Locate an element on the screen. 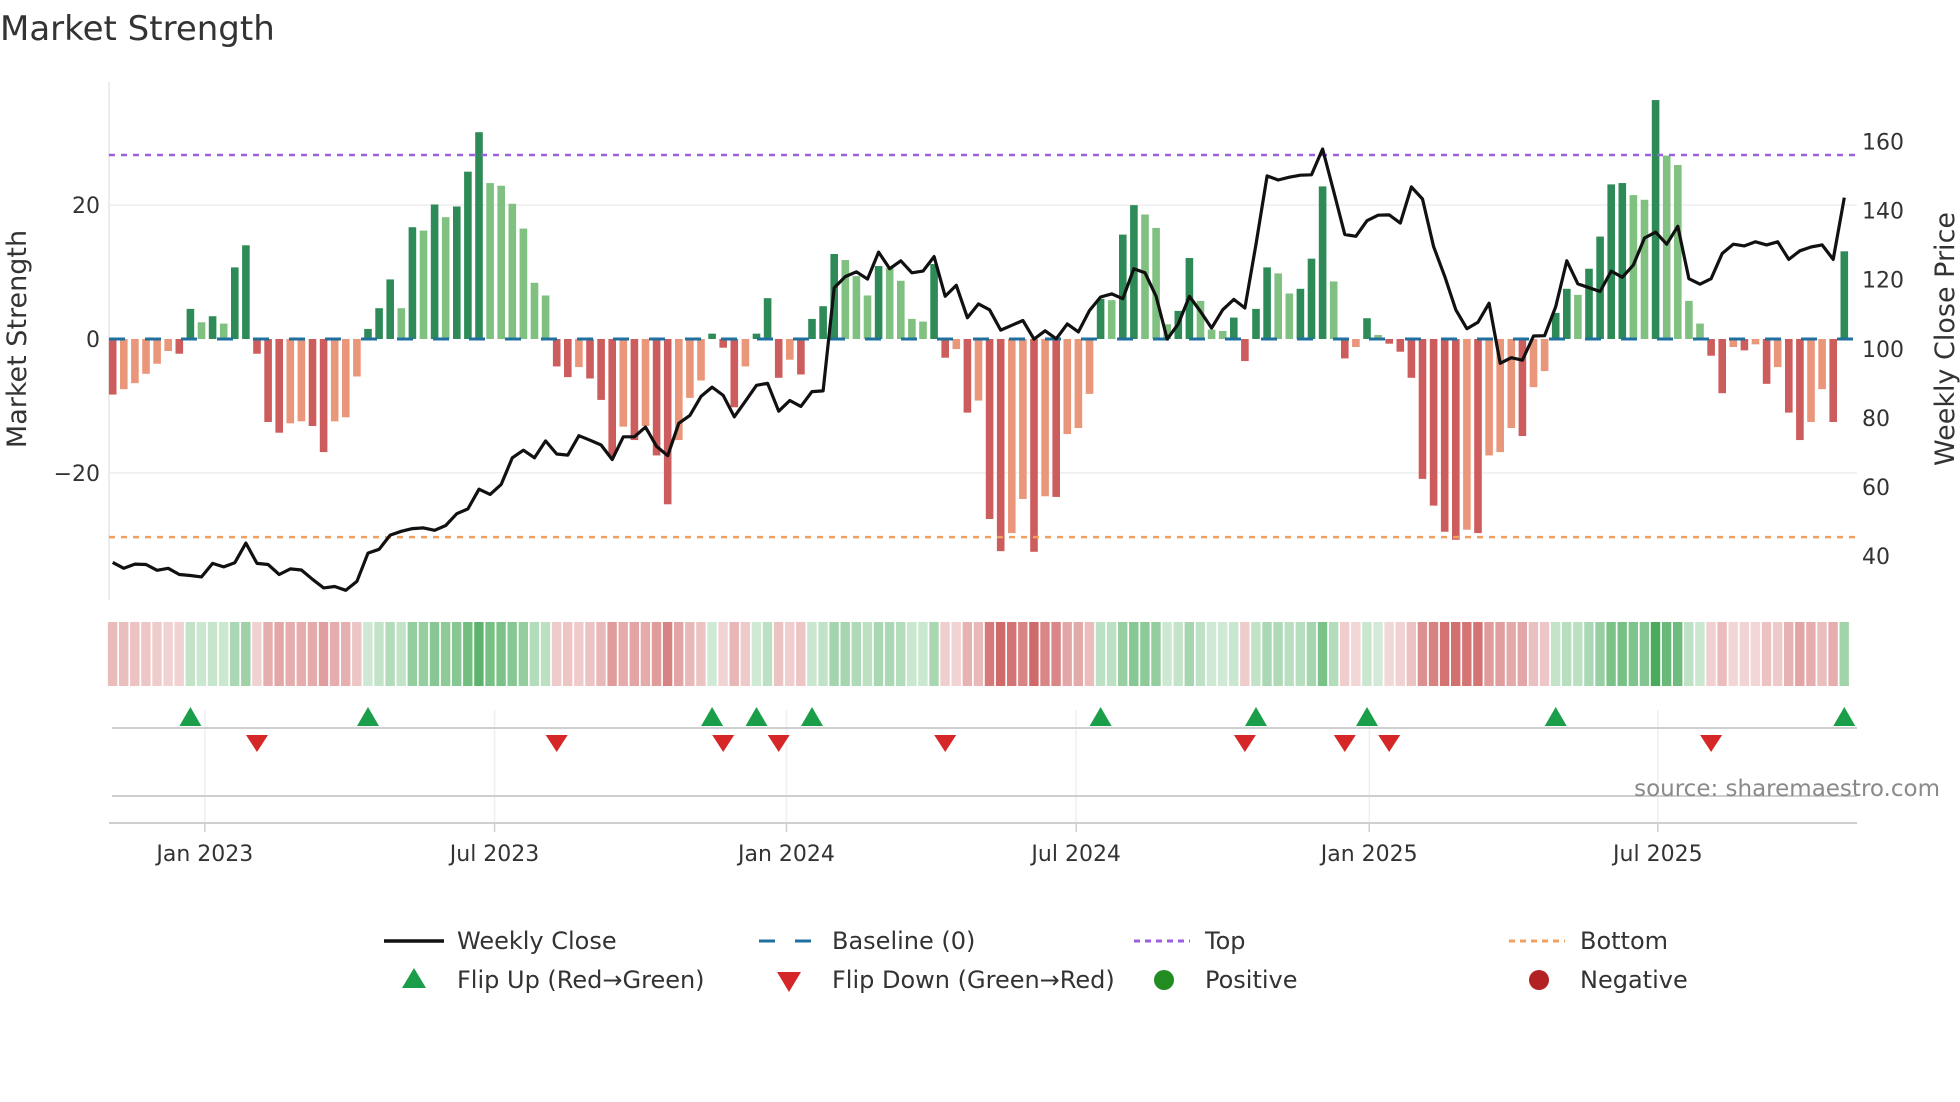 The height and width of the screenshot is (1102, 1960). x-tick-label: Jan 2024 is located at coordinates (785, 854).